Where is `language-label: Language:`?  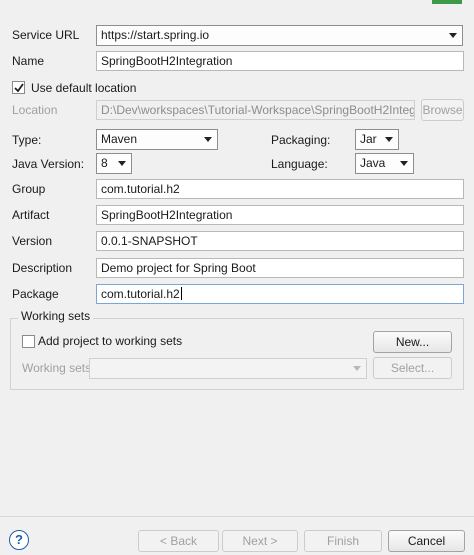 language-label: Language: is located at coordinates (299, 164).